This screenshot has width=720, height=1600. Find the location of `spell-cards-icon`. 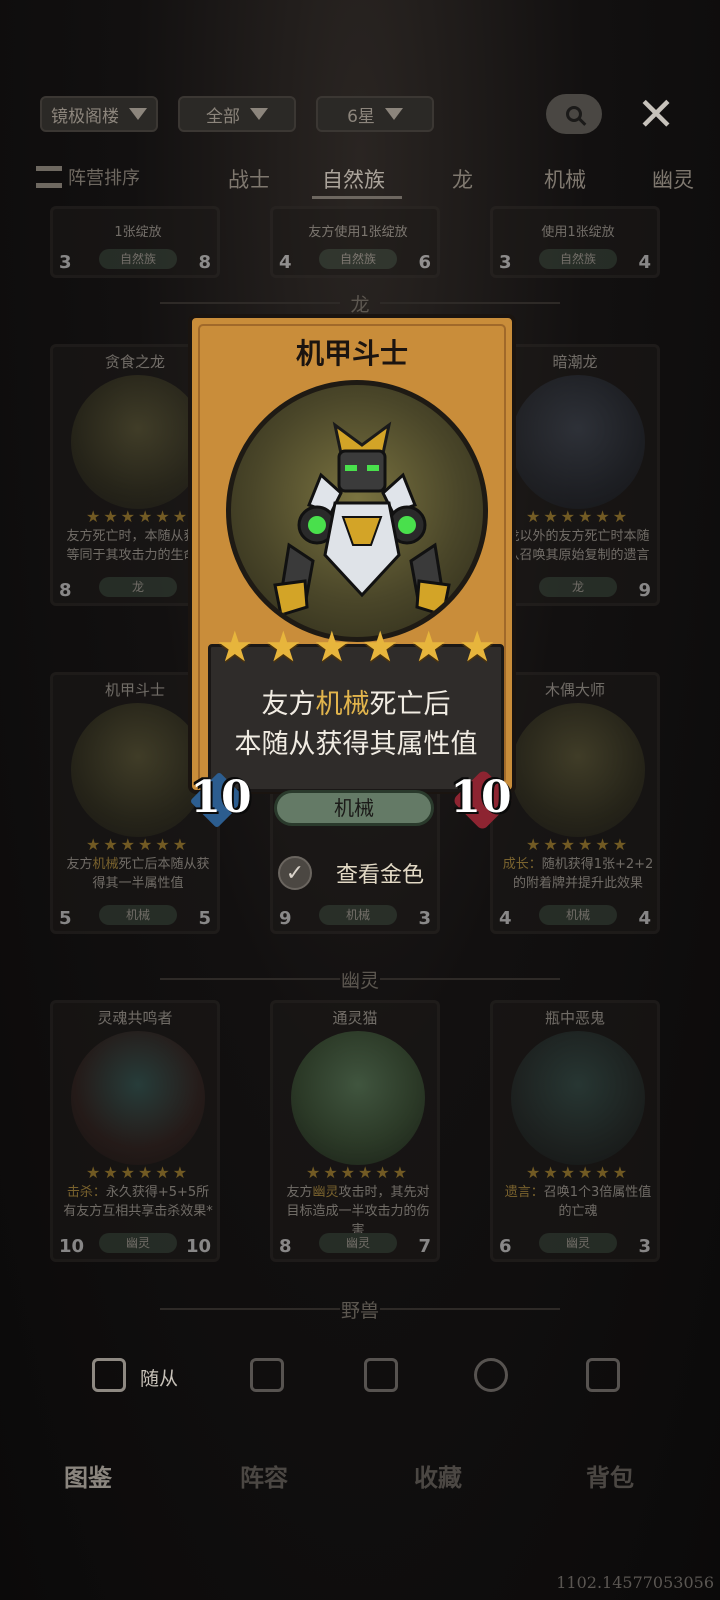

spell-cards-icon is located at coordinates (267, 1375).